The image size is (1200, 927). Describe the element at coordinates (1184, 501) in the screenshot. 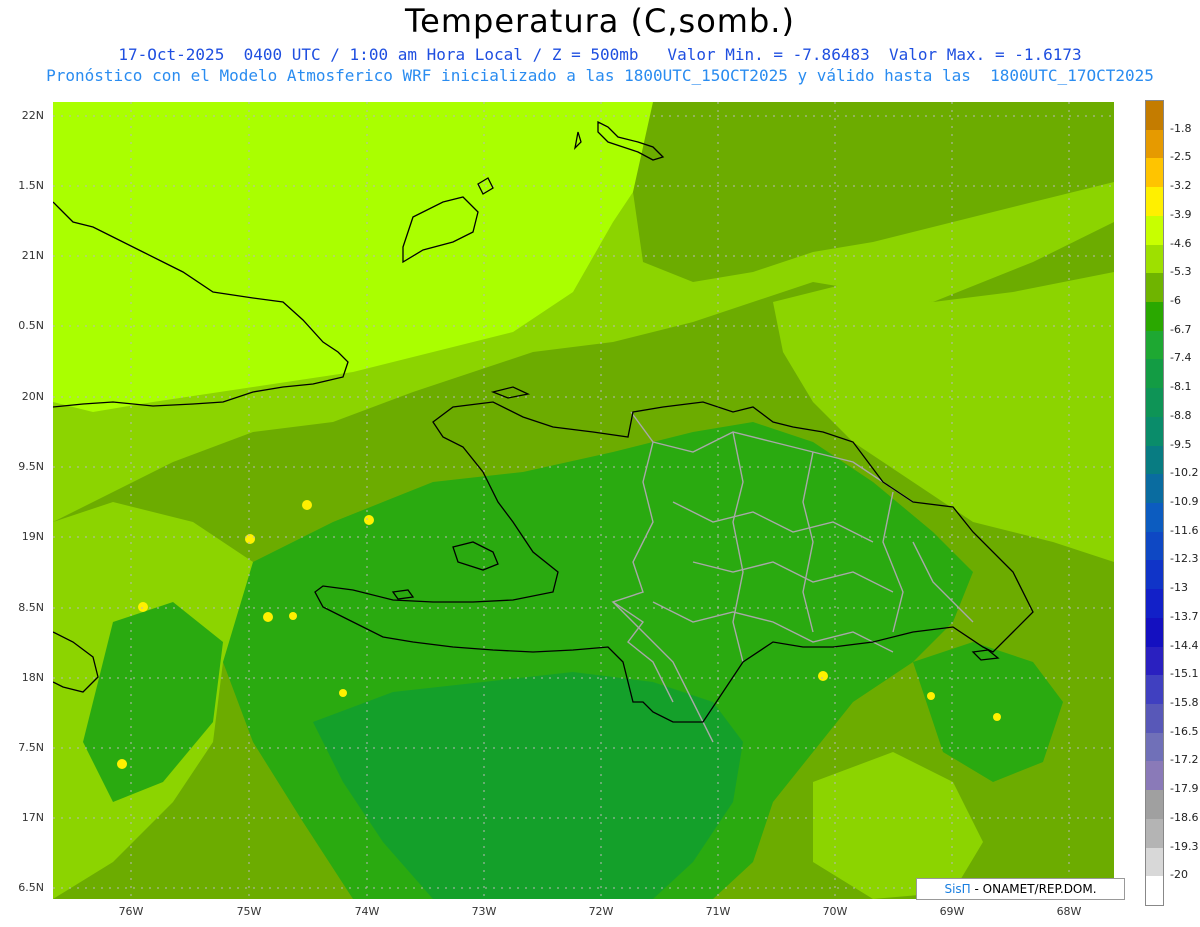

I see `color-scale-label: -10.9` at that location.